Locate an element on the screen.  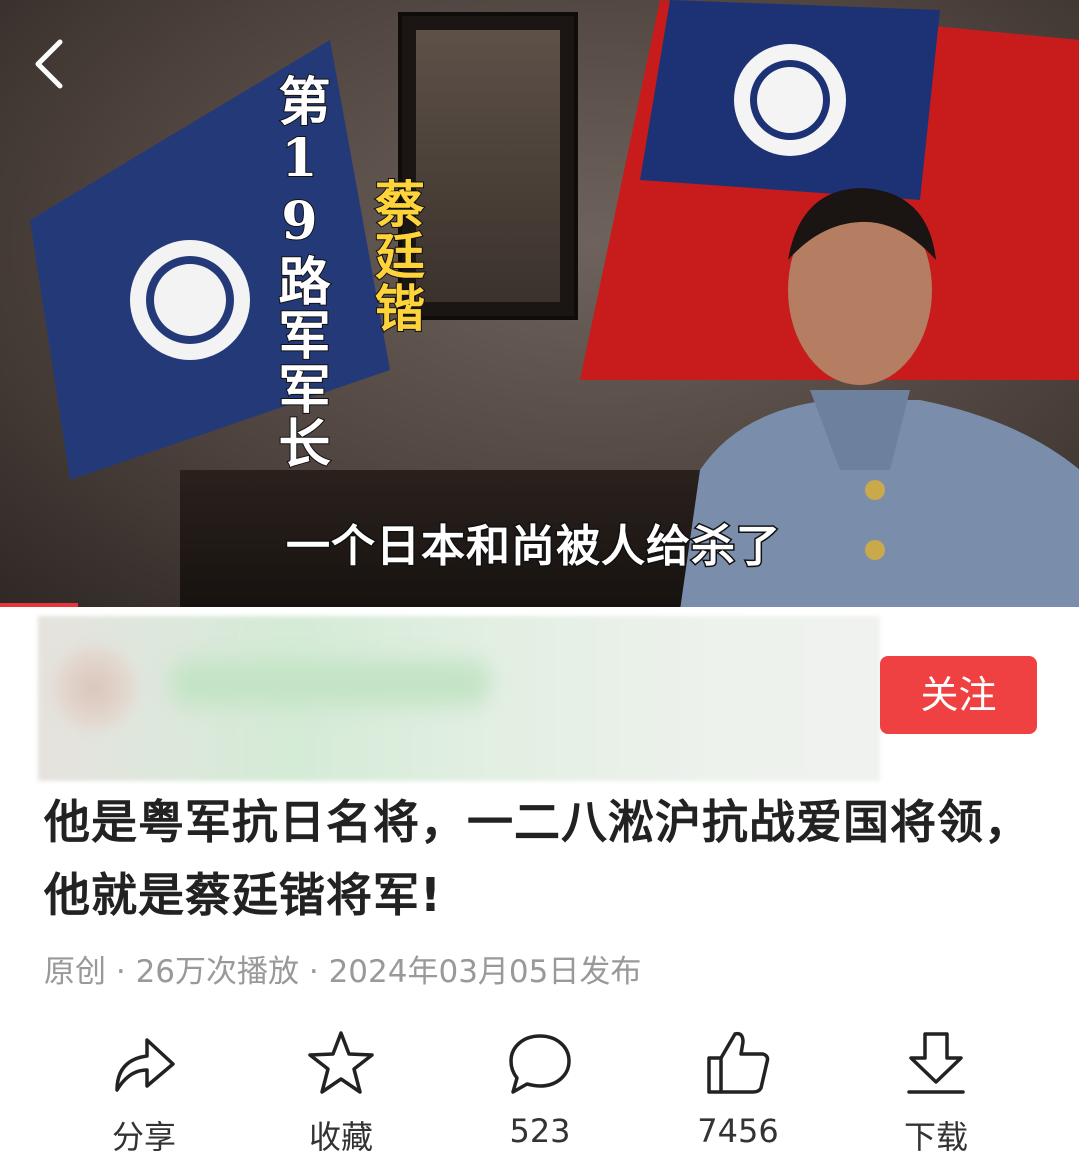
action-bar: 分享 收藏 523 7456 下载 is located at coordinates (539, 1090).